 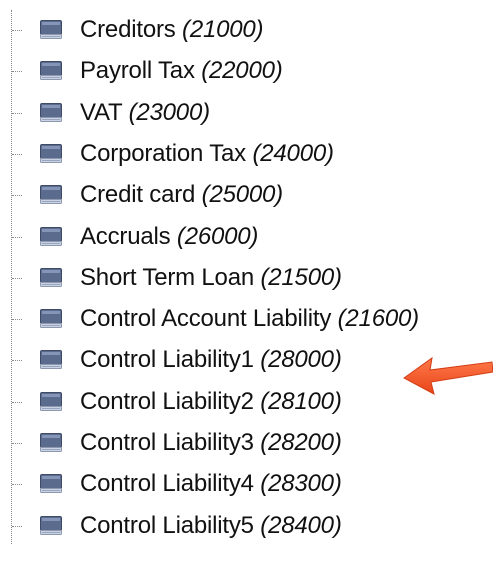 What do you see at coordinates (167, 360) in the screenshot?
I see `tree-item-label: Control Liability1` at bounding box center [167, 360].